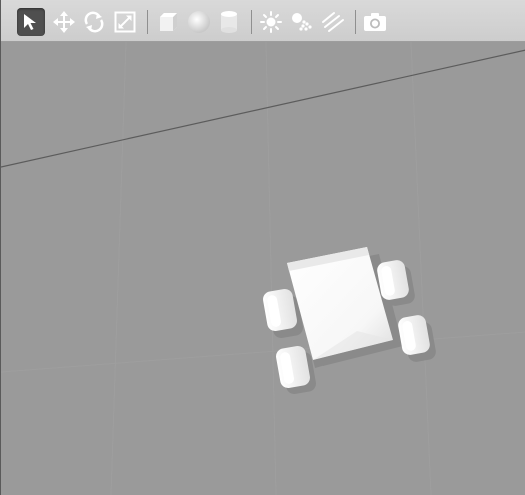 This screenshot has height=495, width=525. I want to click on translate-tool-button, so click(64, 22).